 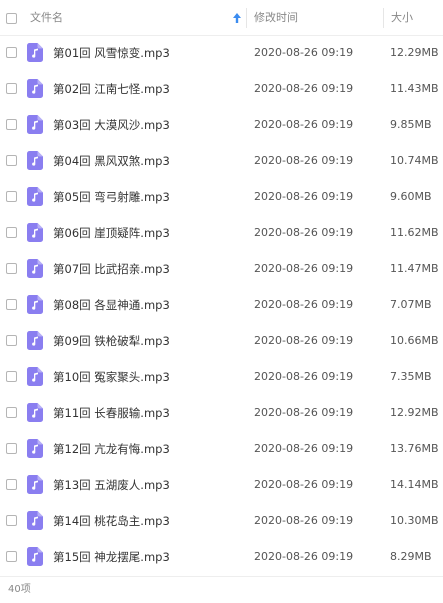 What do you see at coordinates (221, 89) in the screenshot?
I see `file-row: 第02回 江南七怪.mp3 2020-08-26 09:19 11.43MB` at bounding box center [221, 89].